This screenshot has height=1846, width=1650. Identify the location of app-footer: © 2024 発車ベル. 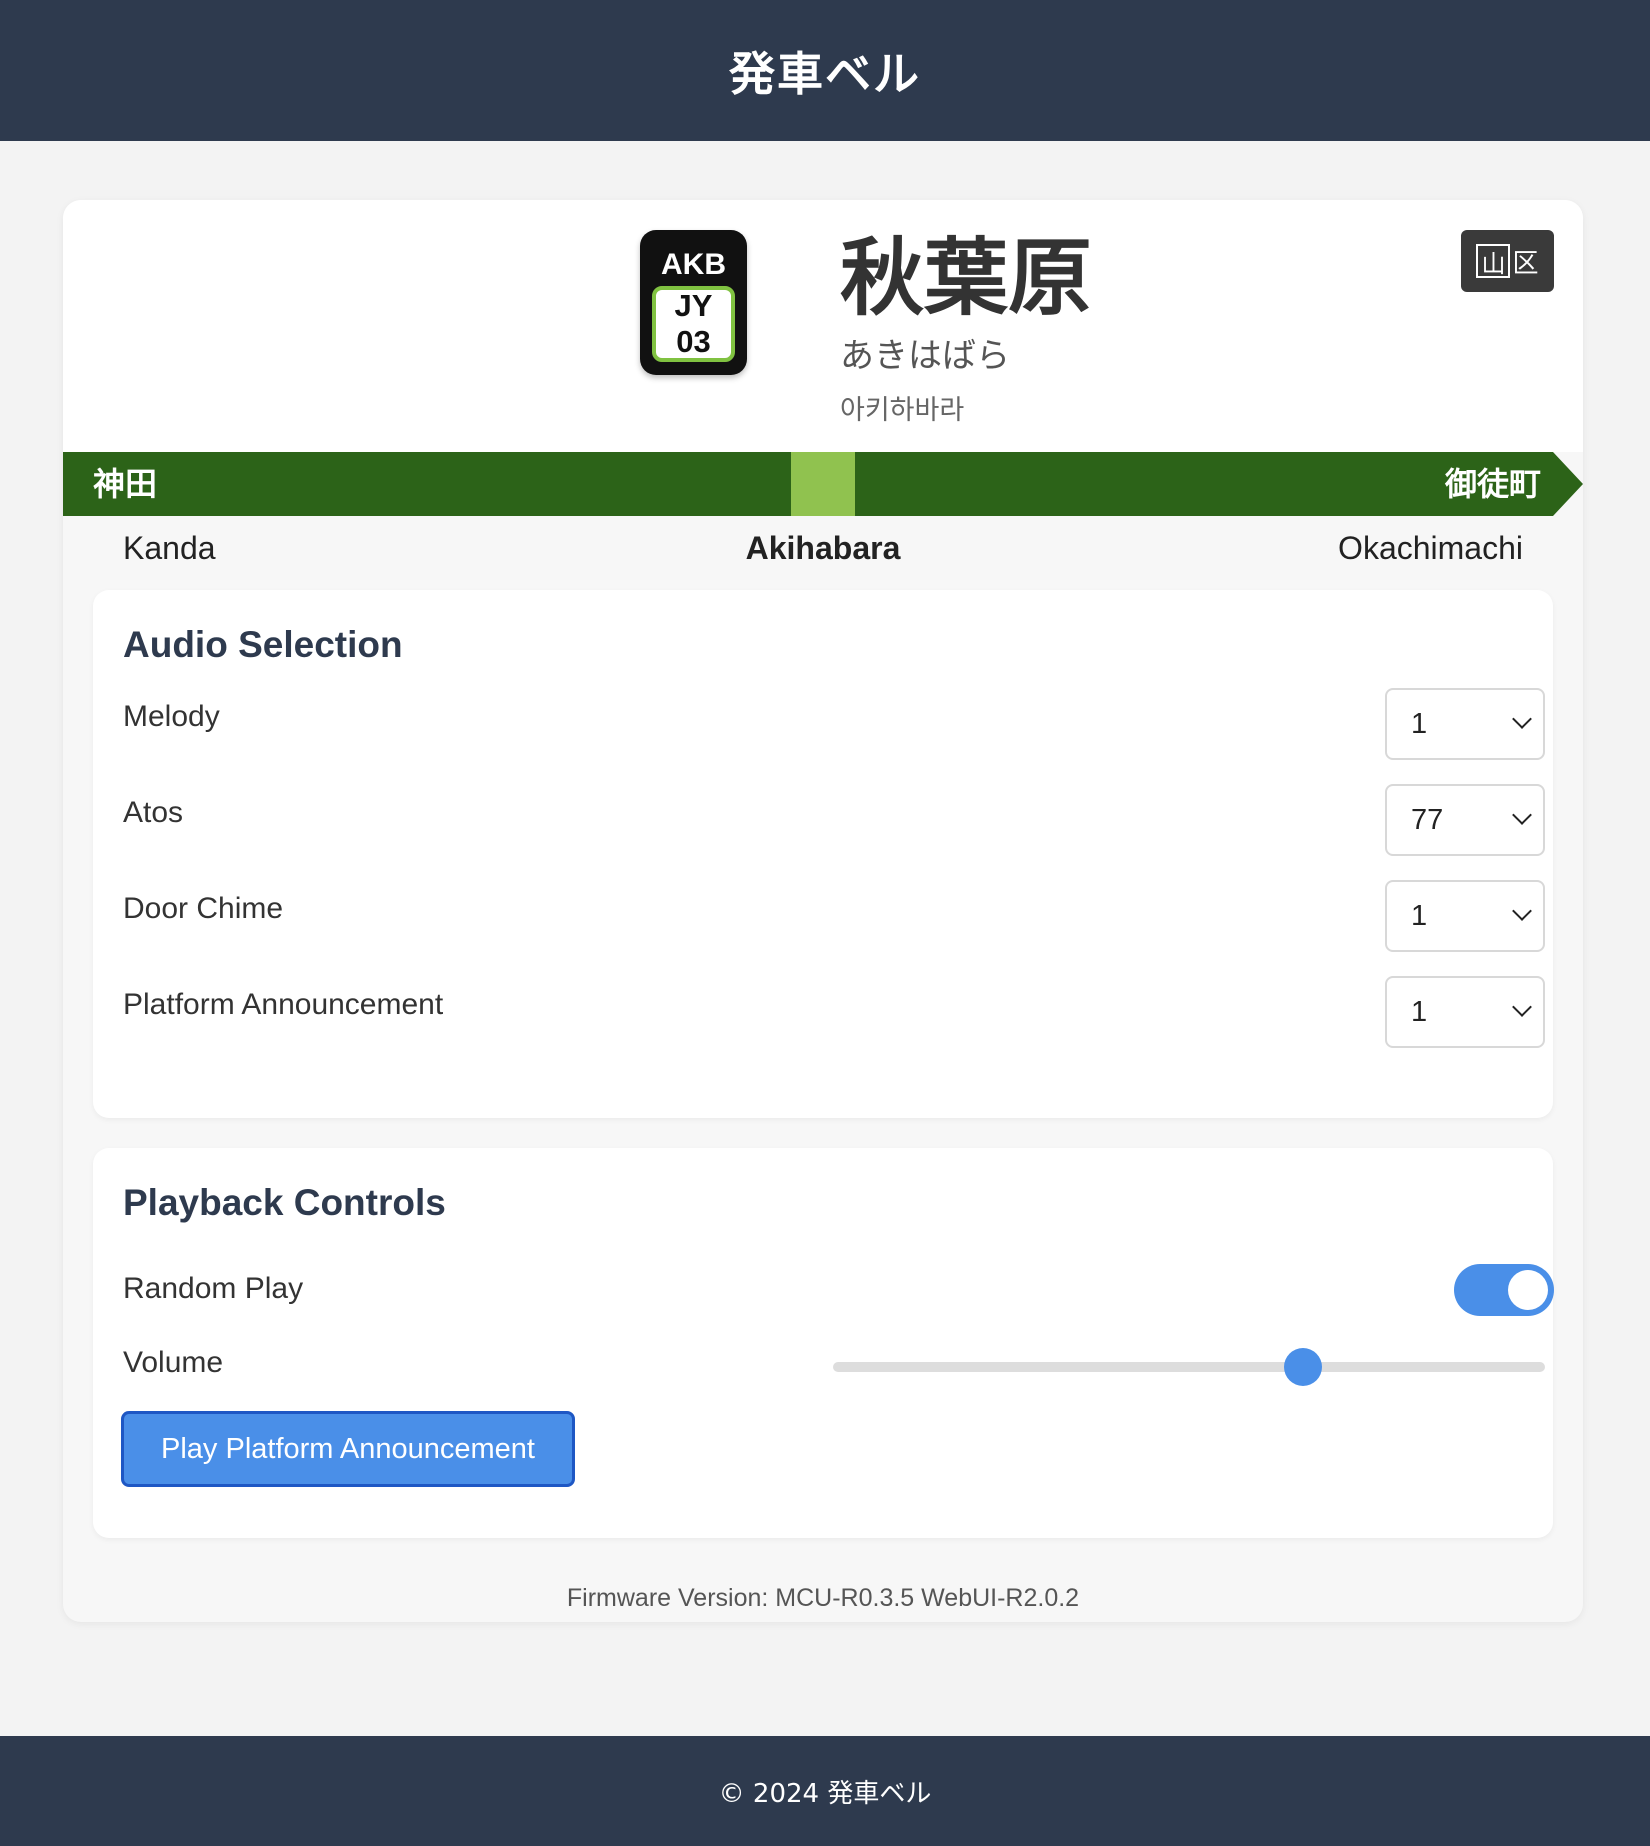
(825, 1791).